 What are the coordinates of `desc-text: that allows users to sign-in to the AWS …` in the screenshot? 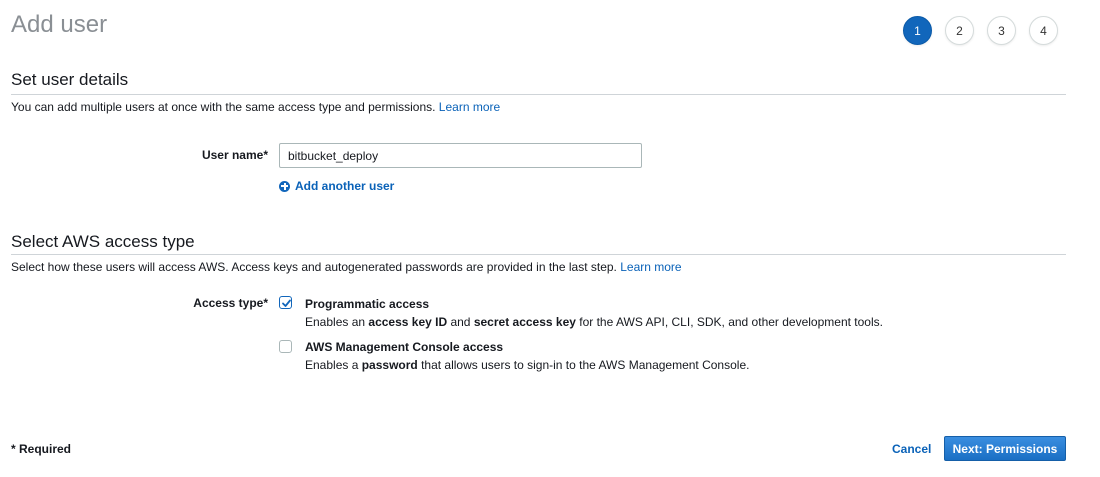 It's located at (583, 365).